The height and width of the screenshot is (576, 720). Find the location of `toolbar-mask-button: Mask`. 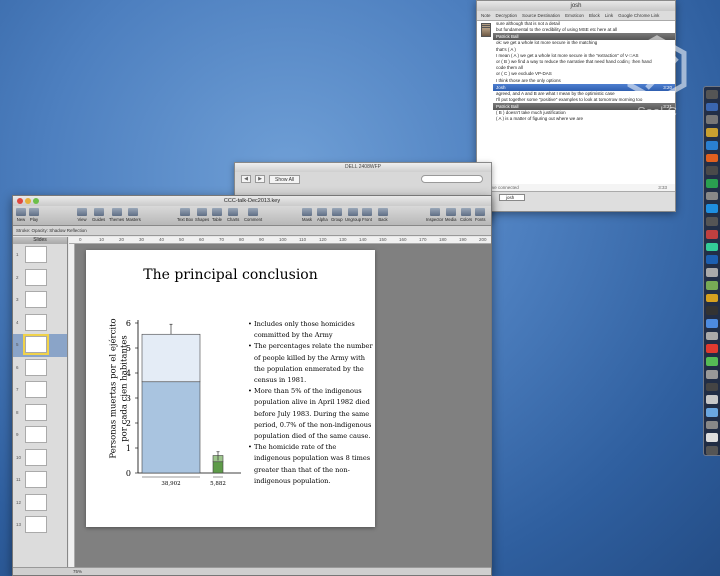

toolbar-mask-button: Mask is located at coordinates (307, 215).